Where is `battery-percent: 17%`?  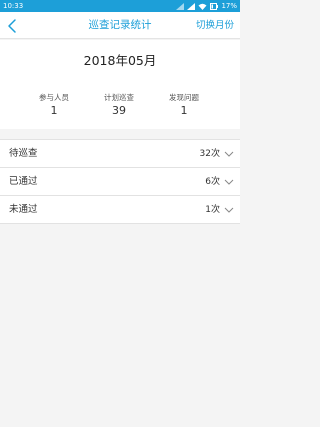
battery-percent: 17% is located at coordinates (229, 6).